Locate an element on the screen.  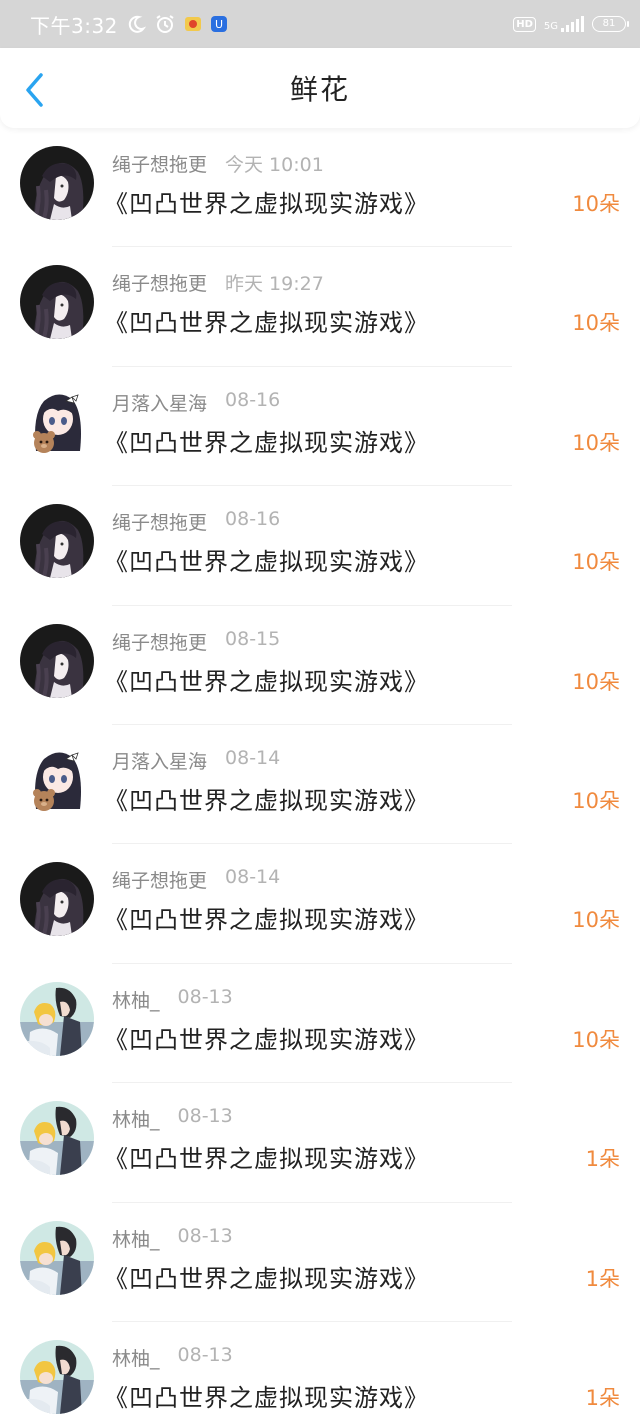
svg-text: U is located at coordinates (219, 24).